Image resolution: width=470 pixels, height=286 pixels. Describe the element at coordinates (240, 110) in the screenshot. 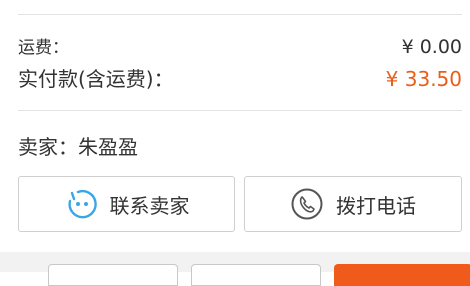

I see `section-divider` at that location.